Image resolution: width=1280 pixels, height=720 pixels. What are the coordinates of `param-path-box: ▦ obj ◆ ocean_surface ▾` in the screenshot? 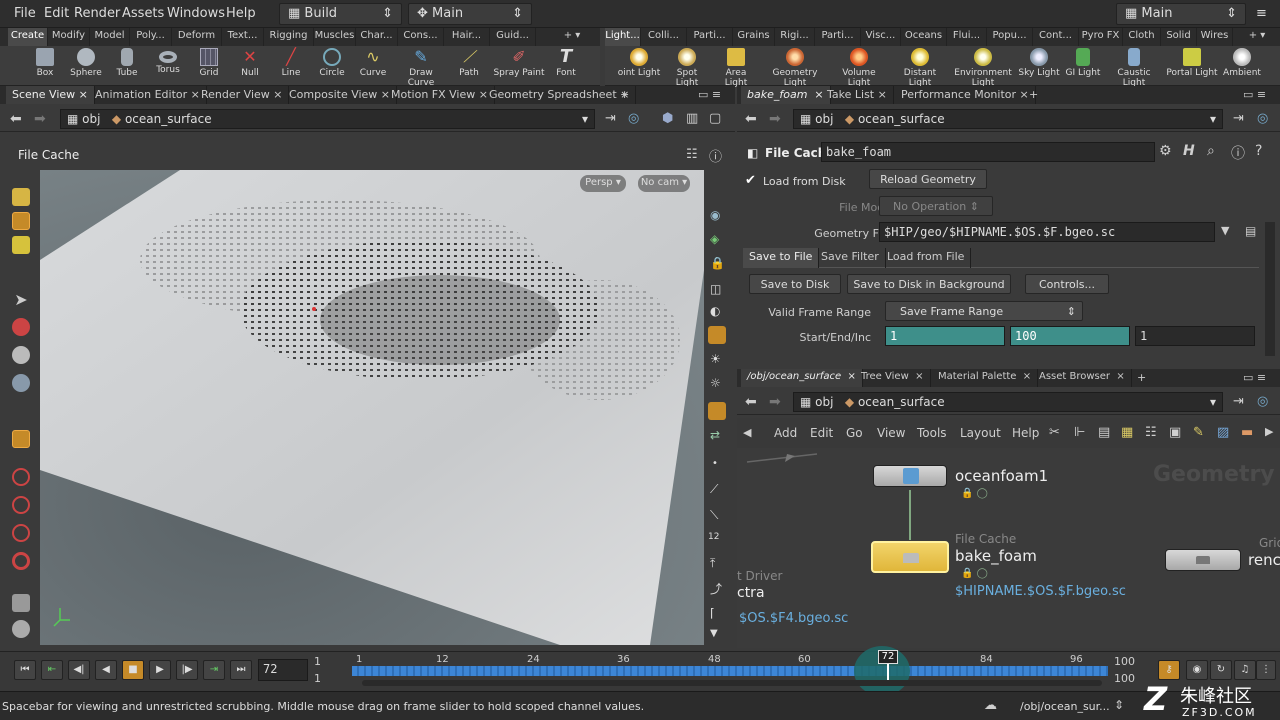 It's located at (1008, 119).